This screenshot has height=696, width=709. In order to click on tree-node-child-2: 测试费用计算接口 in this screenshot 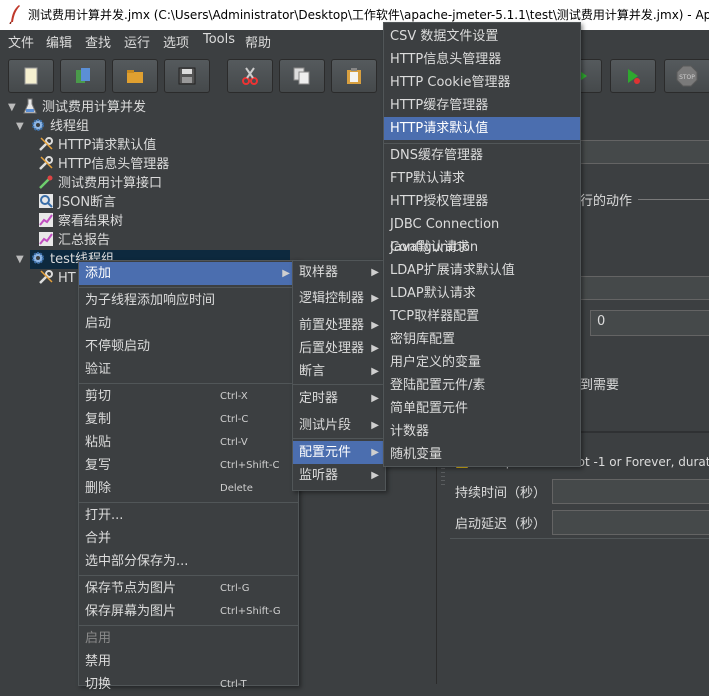, I will do `click(100, 183)`.